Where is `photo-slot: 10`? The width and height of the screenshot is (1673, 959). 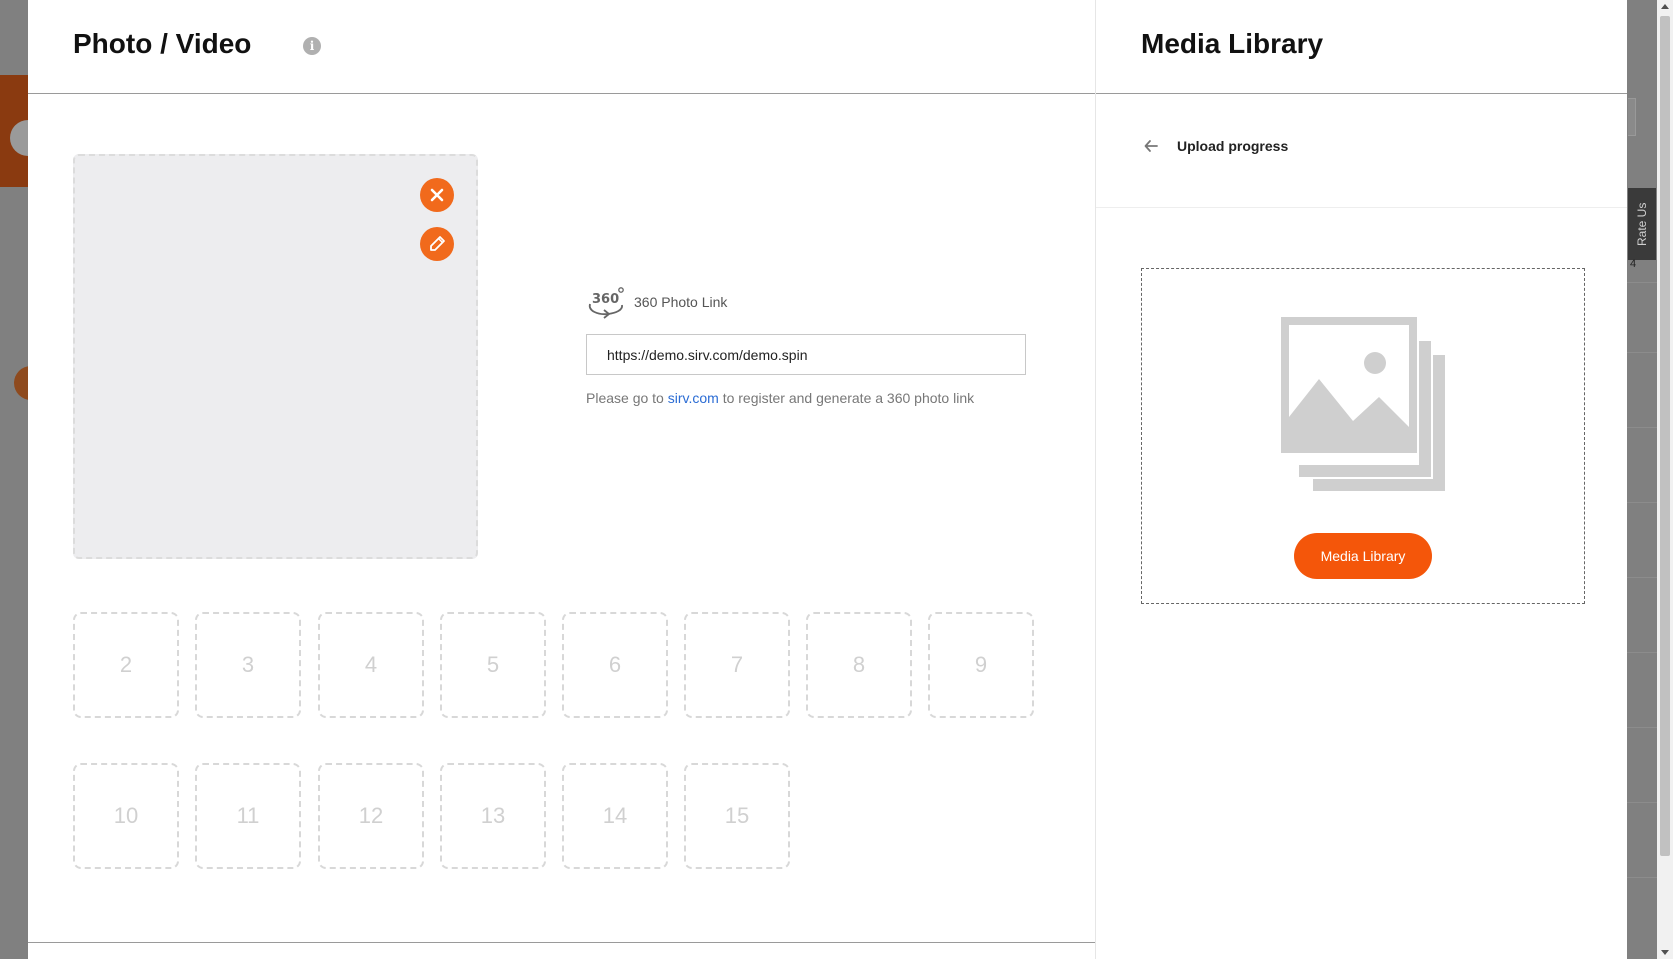
photo-slot: 10 is located at coordinates (126, 816).